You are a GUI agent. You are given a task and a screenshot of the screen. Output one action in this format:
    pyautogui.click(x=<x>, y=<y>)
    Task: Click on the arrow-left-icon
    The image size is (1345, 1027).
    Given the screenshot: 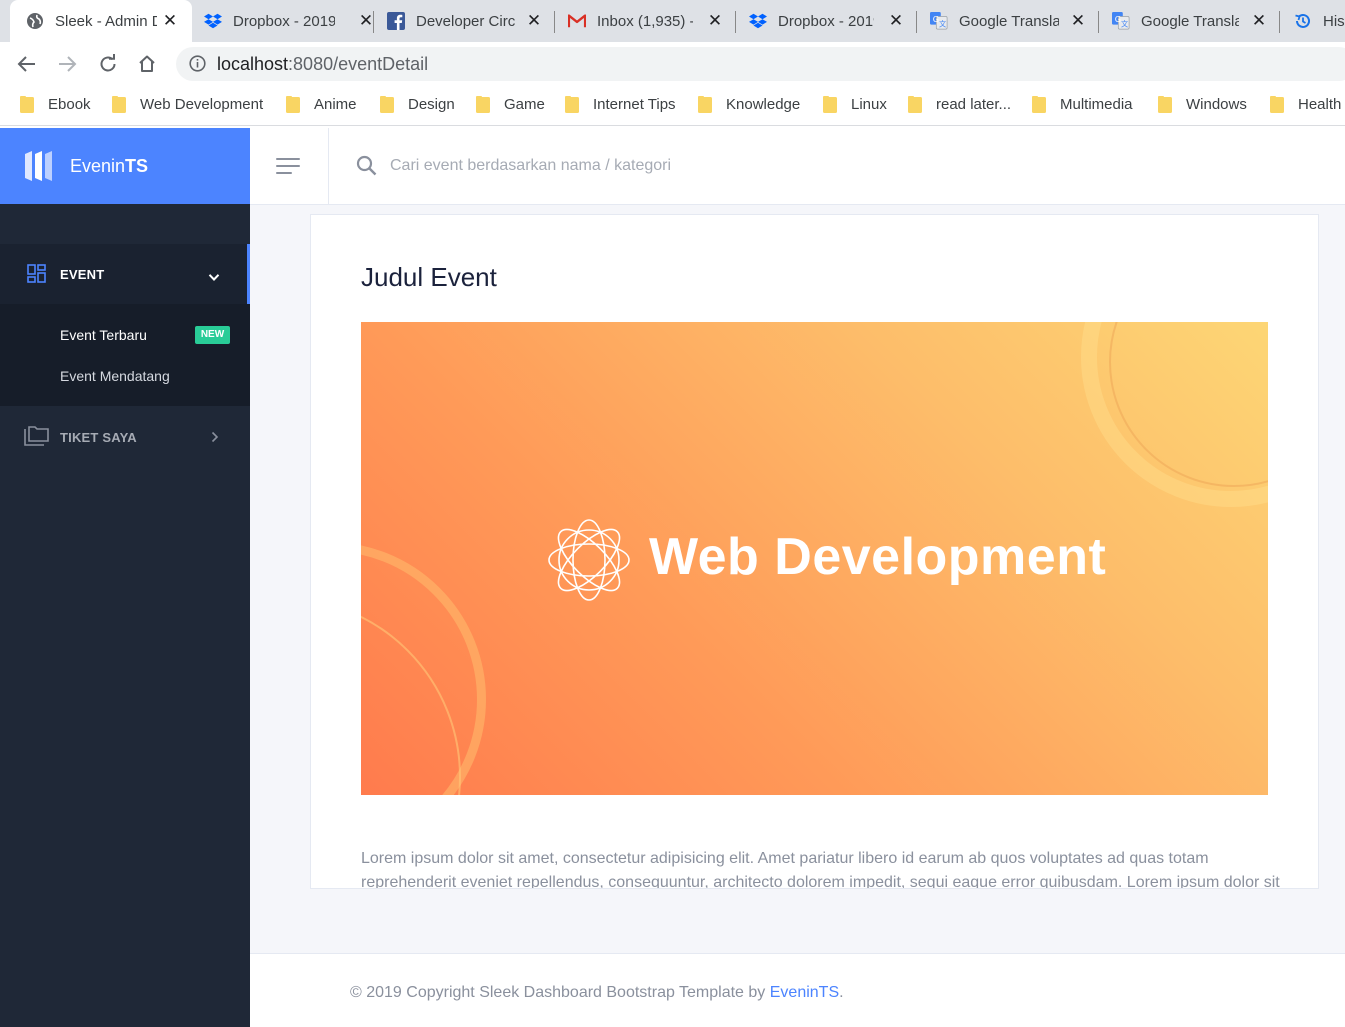 What is the action you would take?
    pyautogui.click(x=26, y=64)
    